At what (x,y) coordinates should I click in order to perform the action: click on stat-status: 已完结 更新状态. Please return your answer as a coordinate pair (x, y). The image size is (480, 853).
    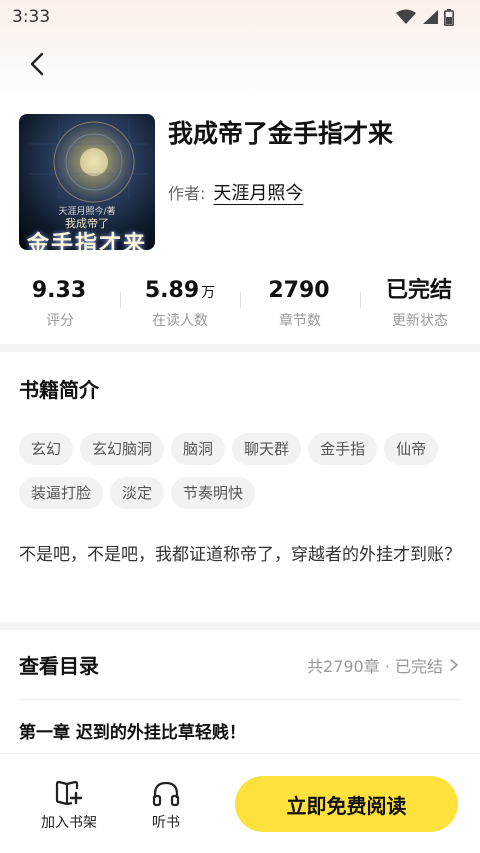
    Looking at the image, I should click on (420, 304).